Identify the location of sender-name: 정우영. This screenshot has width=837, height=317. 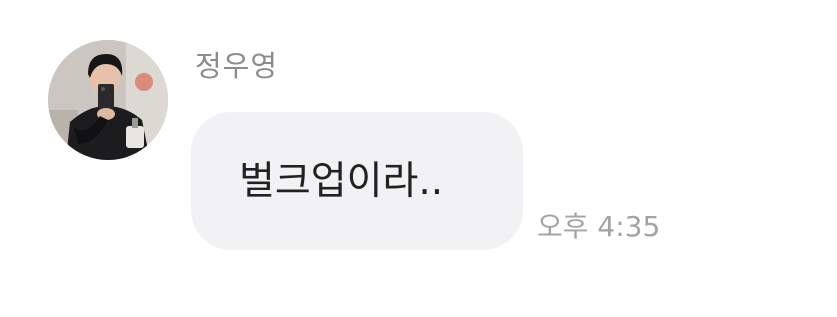
(237, 66).